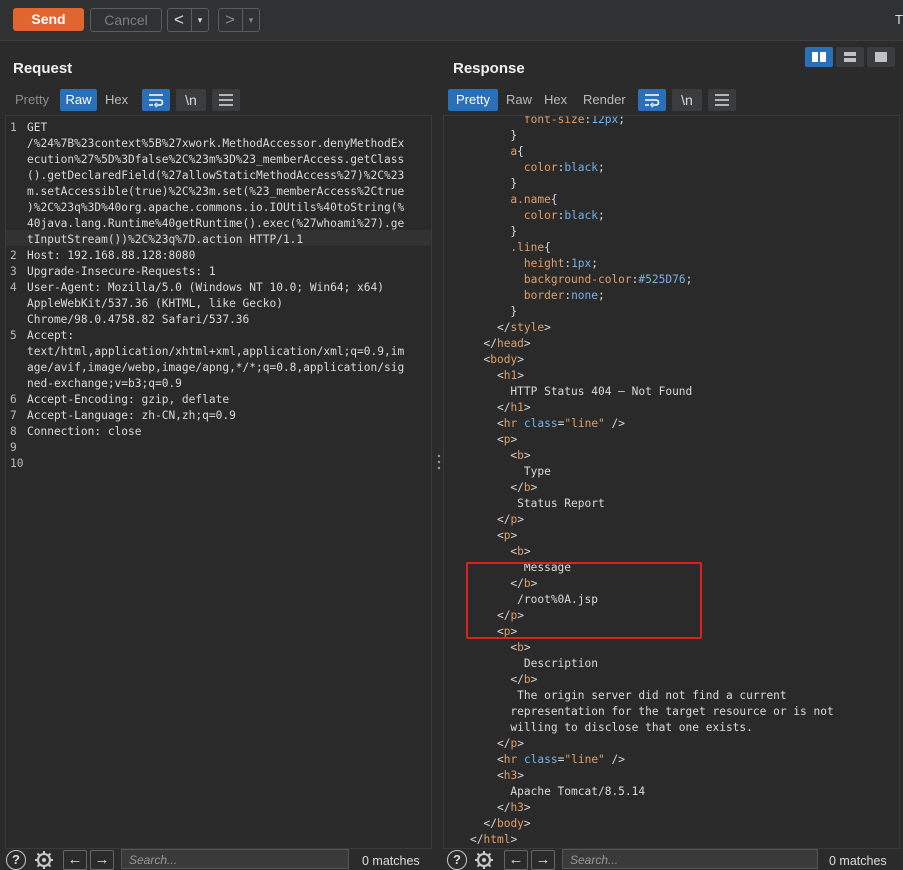 The height and width of the screenshot is (870, 903). I want to click on request-line: Host: 192.168.88.128:8080, so click(111, 255).